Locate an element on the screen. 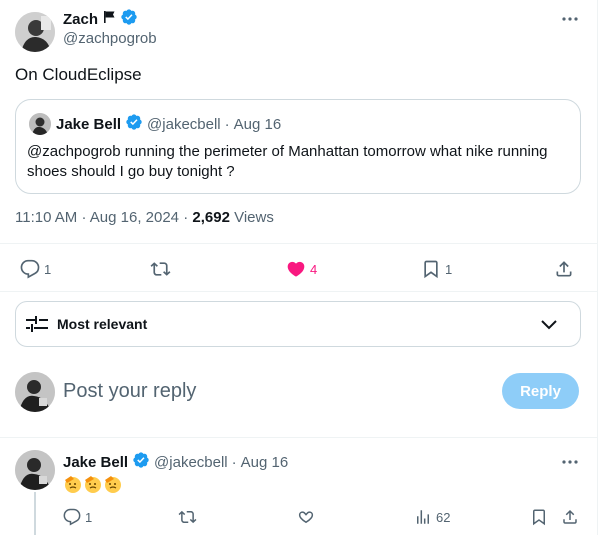 The image size is (601, 535). reply-author-handle: @jakecbell is located at coordinates (191, 462).